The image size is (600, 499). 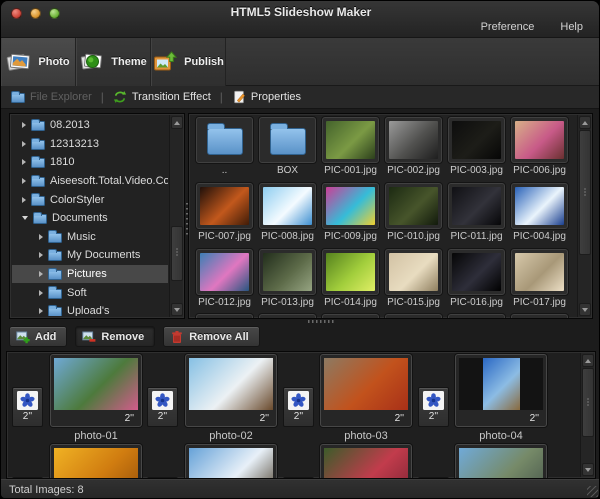 What do you see at coordinates (90, 292) in the screenshot?
I see `tree-item-soft: Soft` at bounding box center [90, 292].